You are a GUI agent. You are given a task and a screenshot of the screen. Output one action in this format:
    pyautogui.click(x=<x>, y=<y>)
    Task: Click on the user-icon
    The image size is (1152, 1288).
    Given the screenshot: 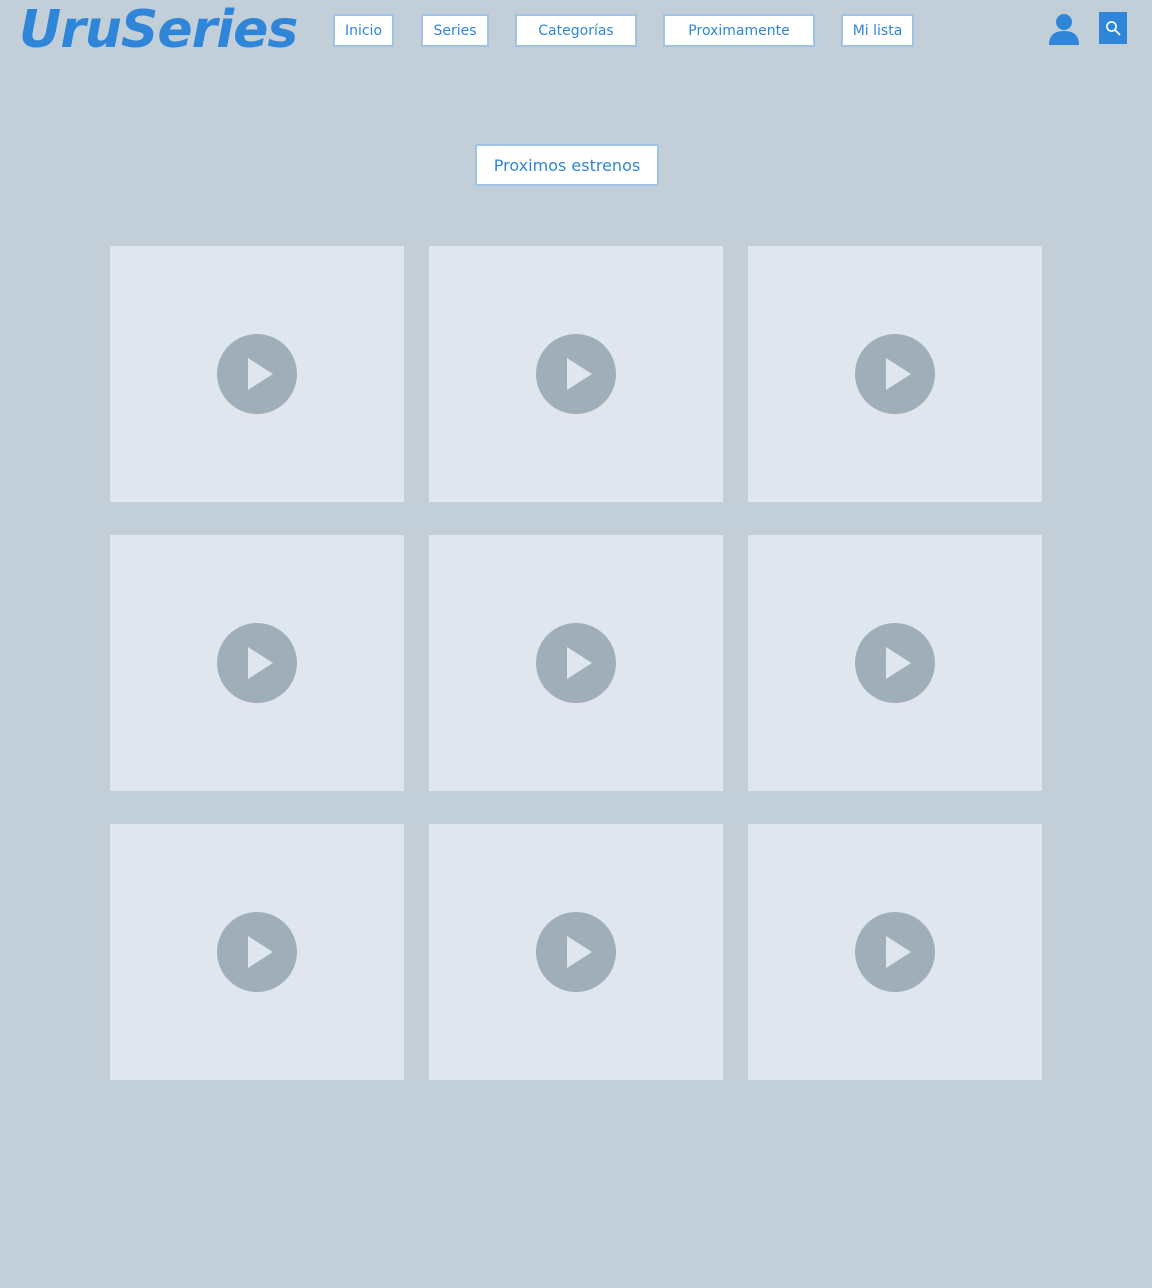 What is the action you would take?
    pyautogui.click(x=1064, y=29)
    